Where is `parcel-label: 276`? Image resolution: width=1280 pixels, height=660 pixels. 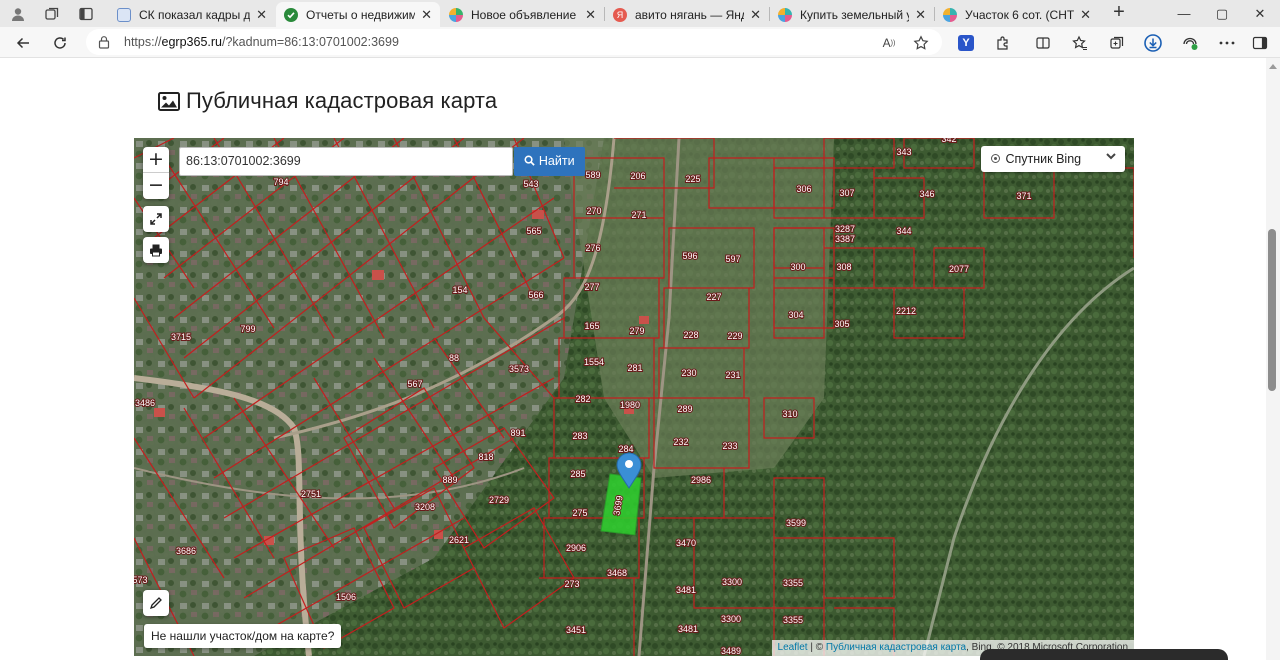
parcel-label: 276 is located at coordinates (592, 248).